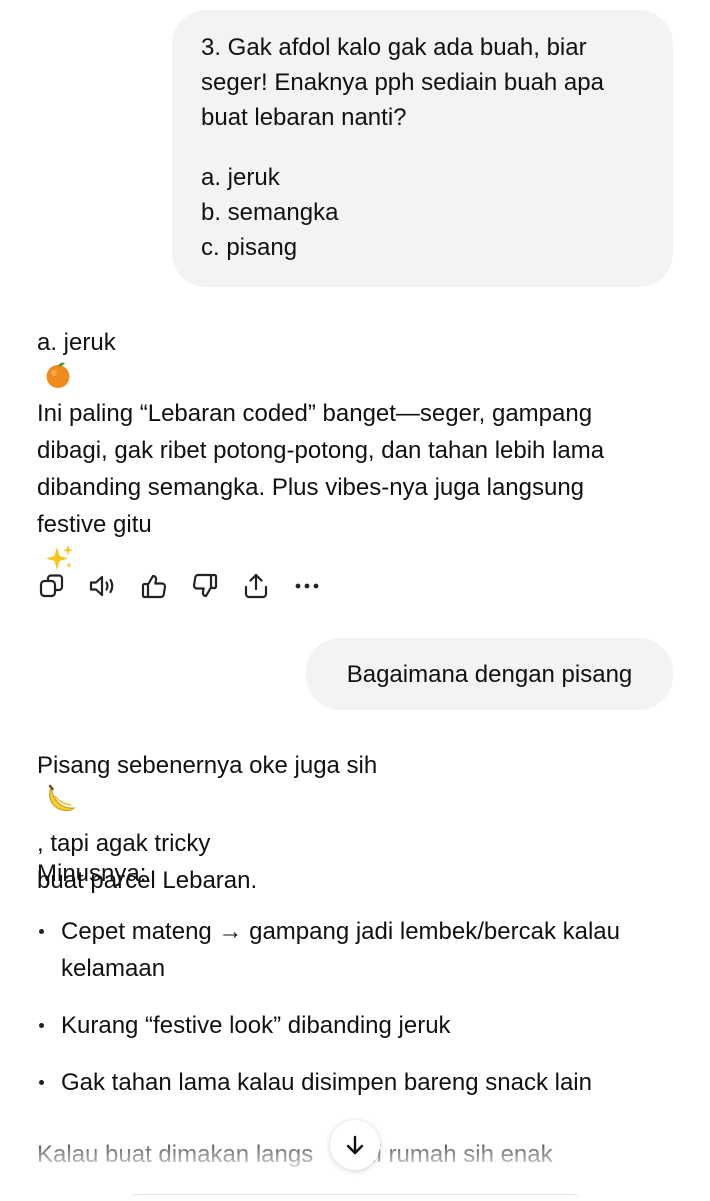 This screenshot has width=710, height=1201. What do you see at coordinates (113, 968) in the screenshot?
I see `list-item-text: kelamaan` at bounding box center [113, 968].